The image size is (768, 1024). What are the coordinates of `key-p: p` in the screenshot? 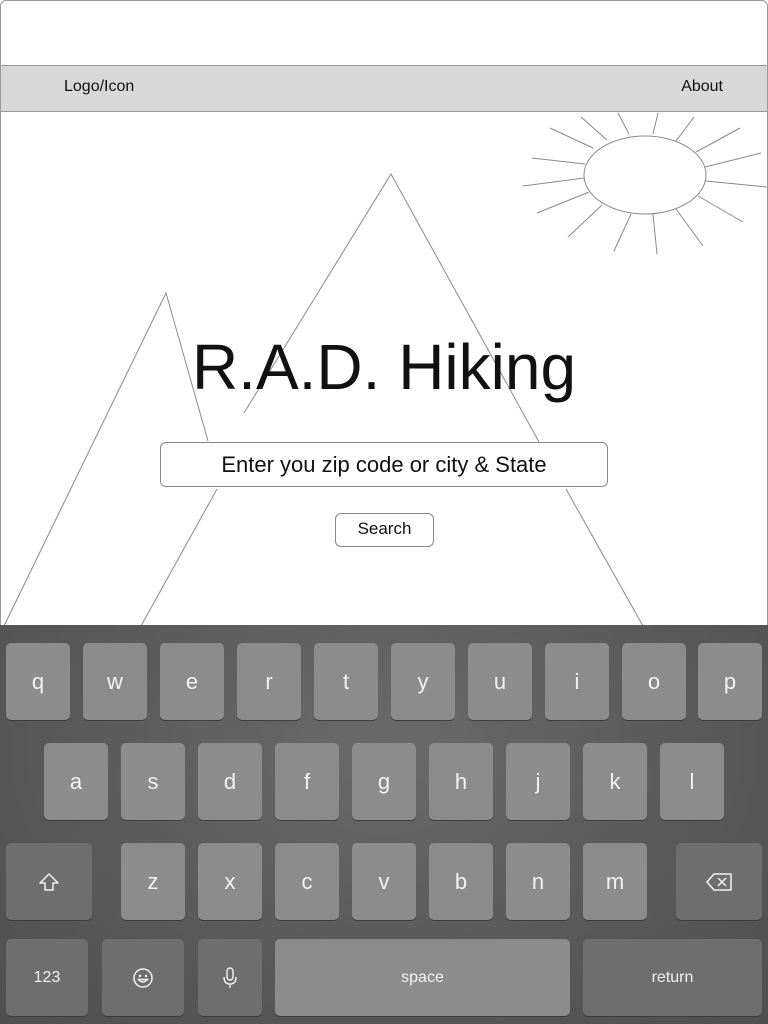 It's located at (730, 681).